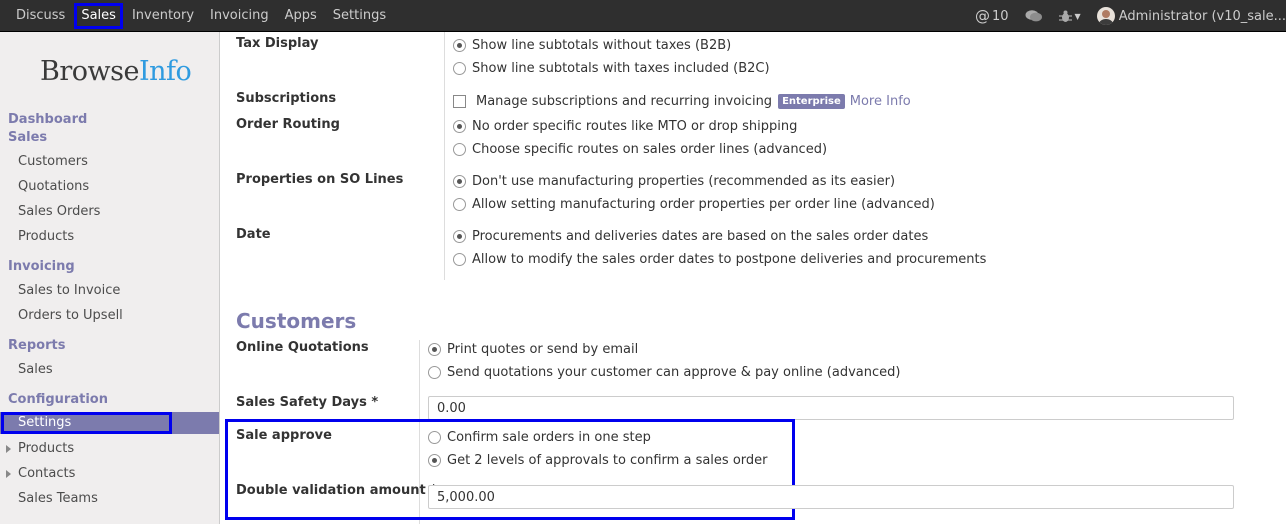 Image resolution: width=1286 pixels, height=524 pixels. Describe the element at coordinates (40, 16) in the screenshot. I see `menu-discuss: Discuss` at that location.